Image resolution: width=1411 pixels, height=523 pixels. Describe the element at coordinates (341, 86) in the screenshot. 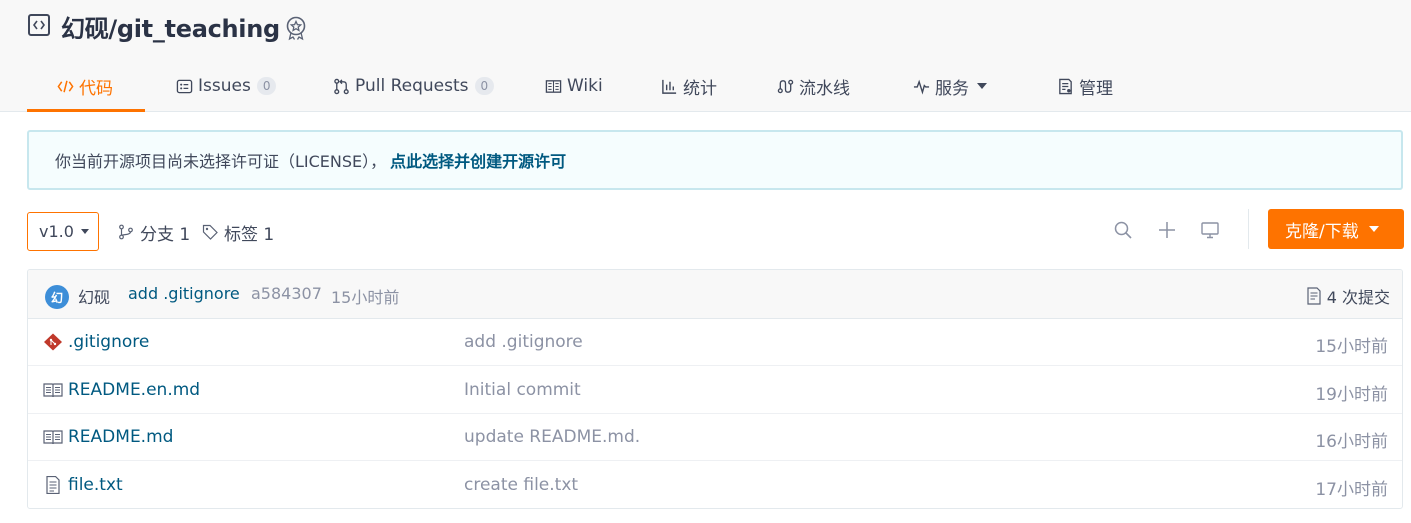

I see `pull-request-icon` at that location.